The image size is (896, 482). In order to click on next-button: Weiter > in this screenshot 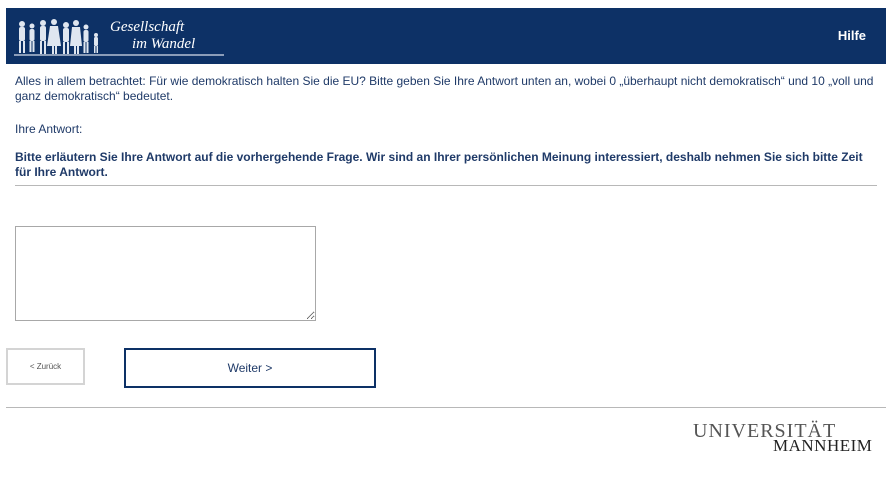, I will do `click(250, 368)`.